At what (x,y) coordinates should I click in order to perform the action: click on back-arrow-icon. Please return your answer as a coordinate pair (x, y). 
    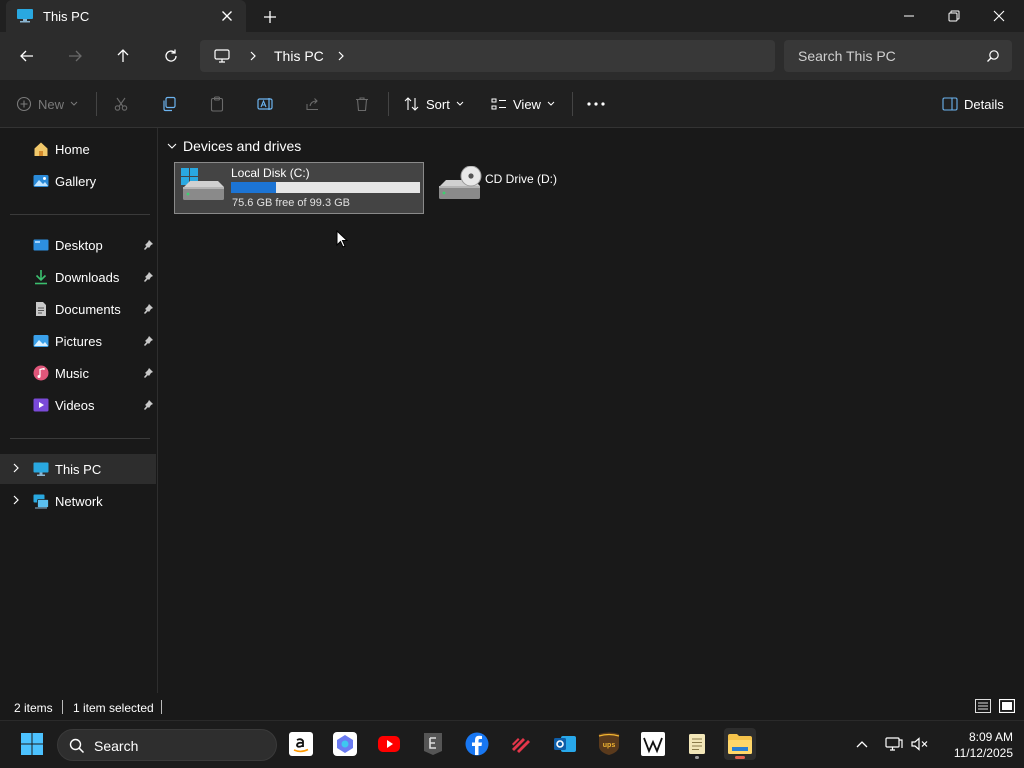
    Looking at the image, I should click on (27, 56).